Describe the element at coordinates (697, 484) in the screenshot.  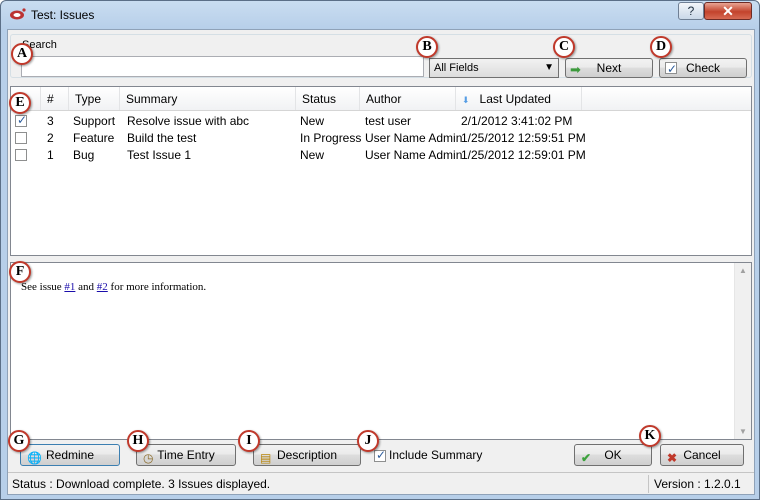
I see `version-text: Version : 1.2.0.1` at that location.